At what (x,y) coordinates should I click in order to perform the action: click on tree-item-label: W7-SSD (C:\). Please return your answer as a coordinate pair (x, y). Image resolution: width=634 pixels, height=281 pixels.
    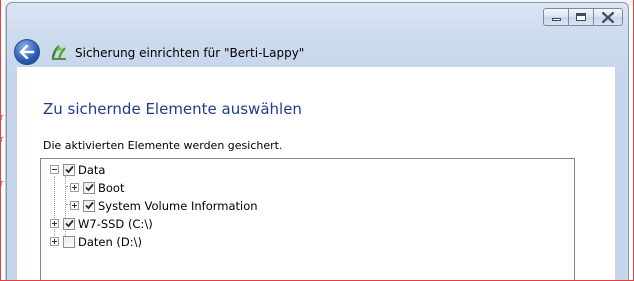
    Looking at the image, I should click on (115, 223).